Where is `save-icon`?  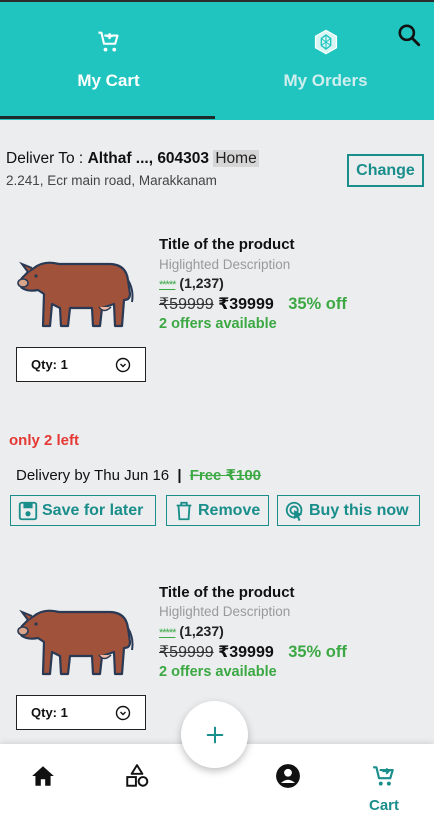
save-icon is located at coordinates (28, 510).